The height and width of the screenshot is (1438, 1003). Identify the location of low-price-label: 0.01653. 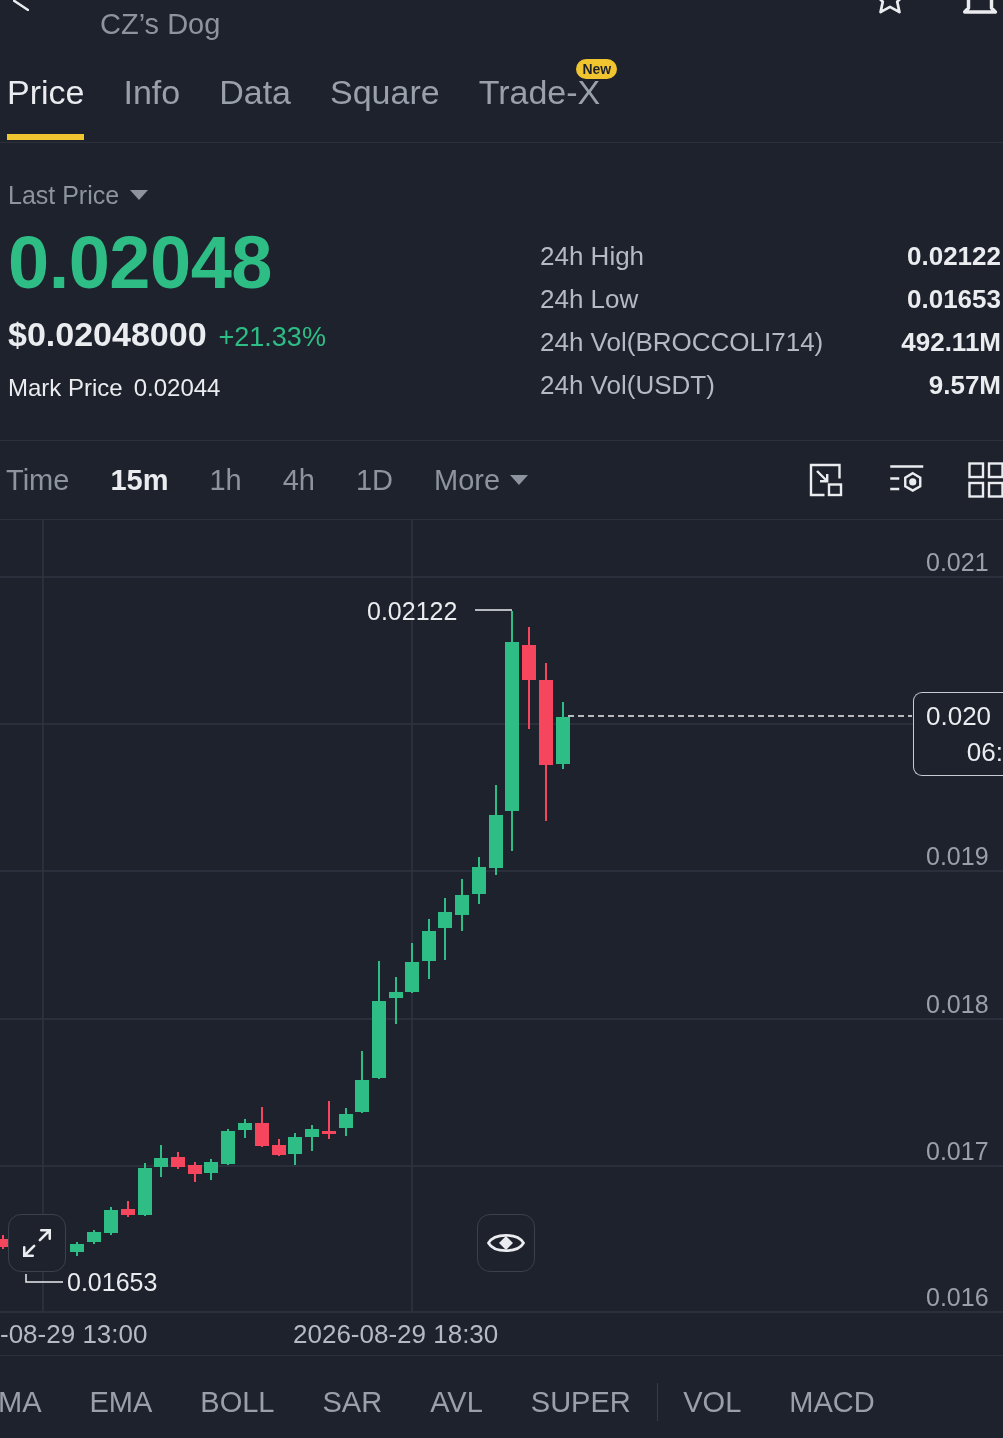
(112, 1282).